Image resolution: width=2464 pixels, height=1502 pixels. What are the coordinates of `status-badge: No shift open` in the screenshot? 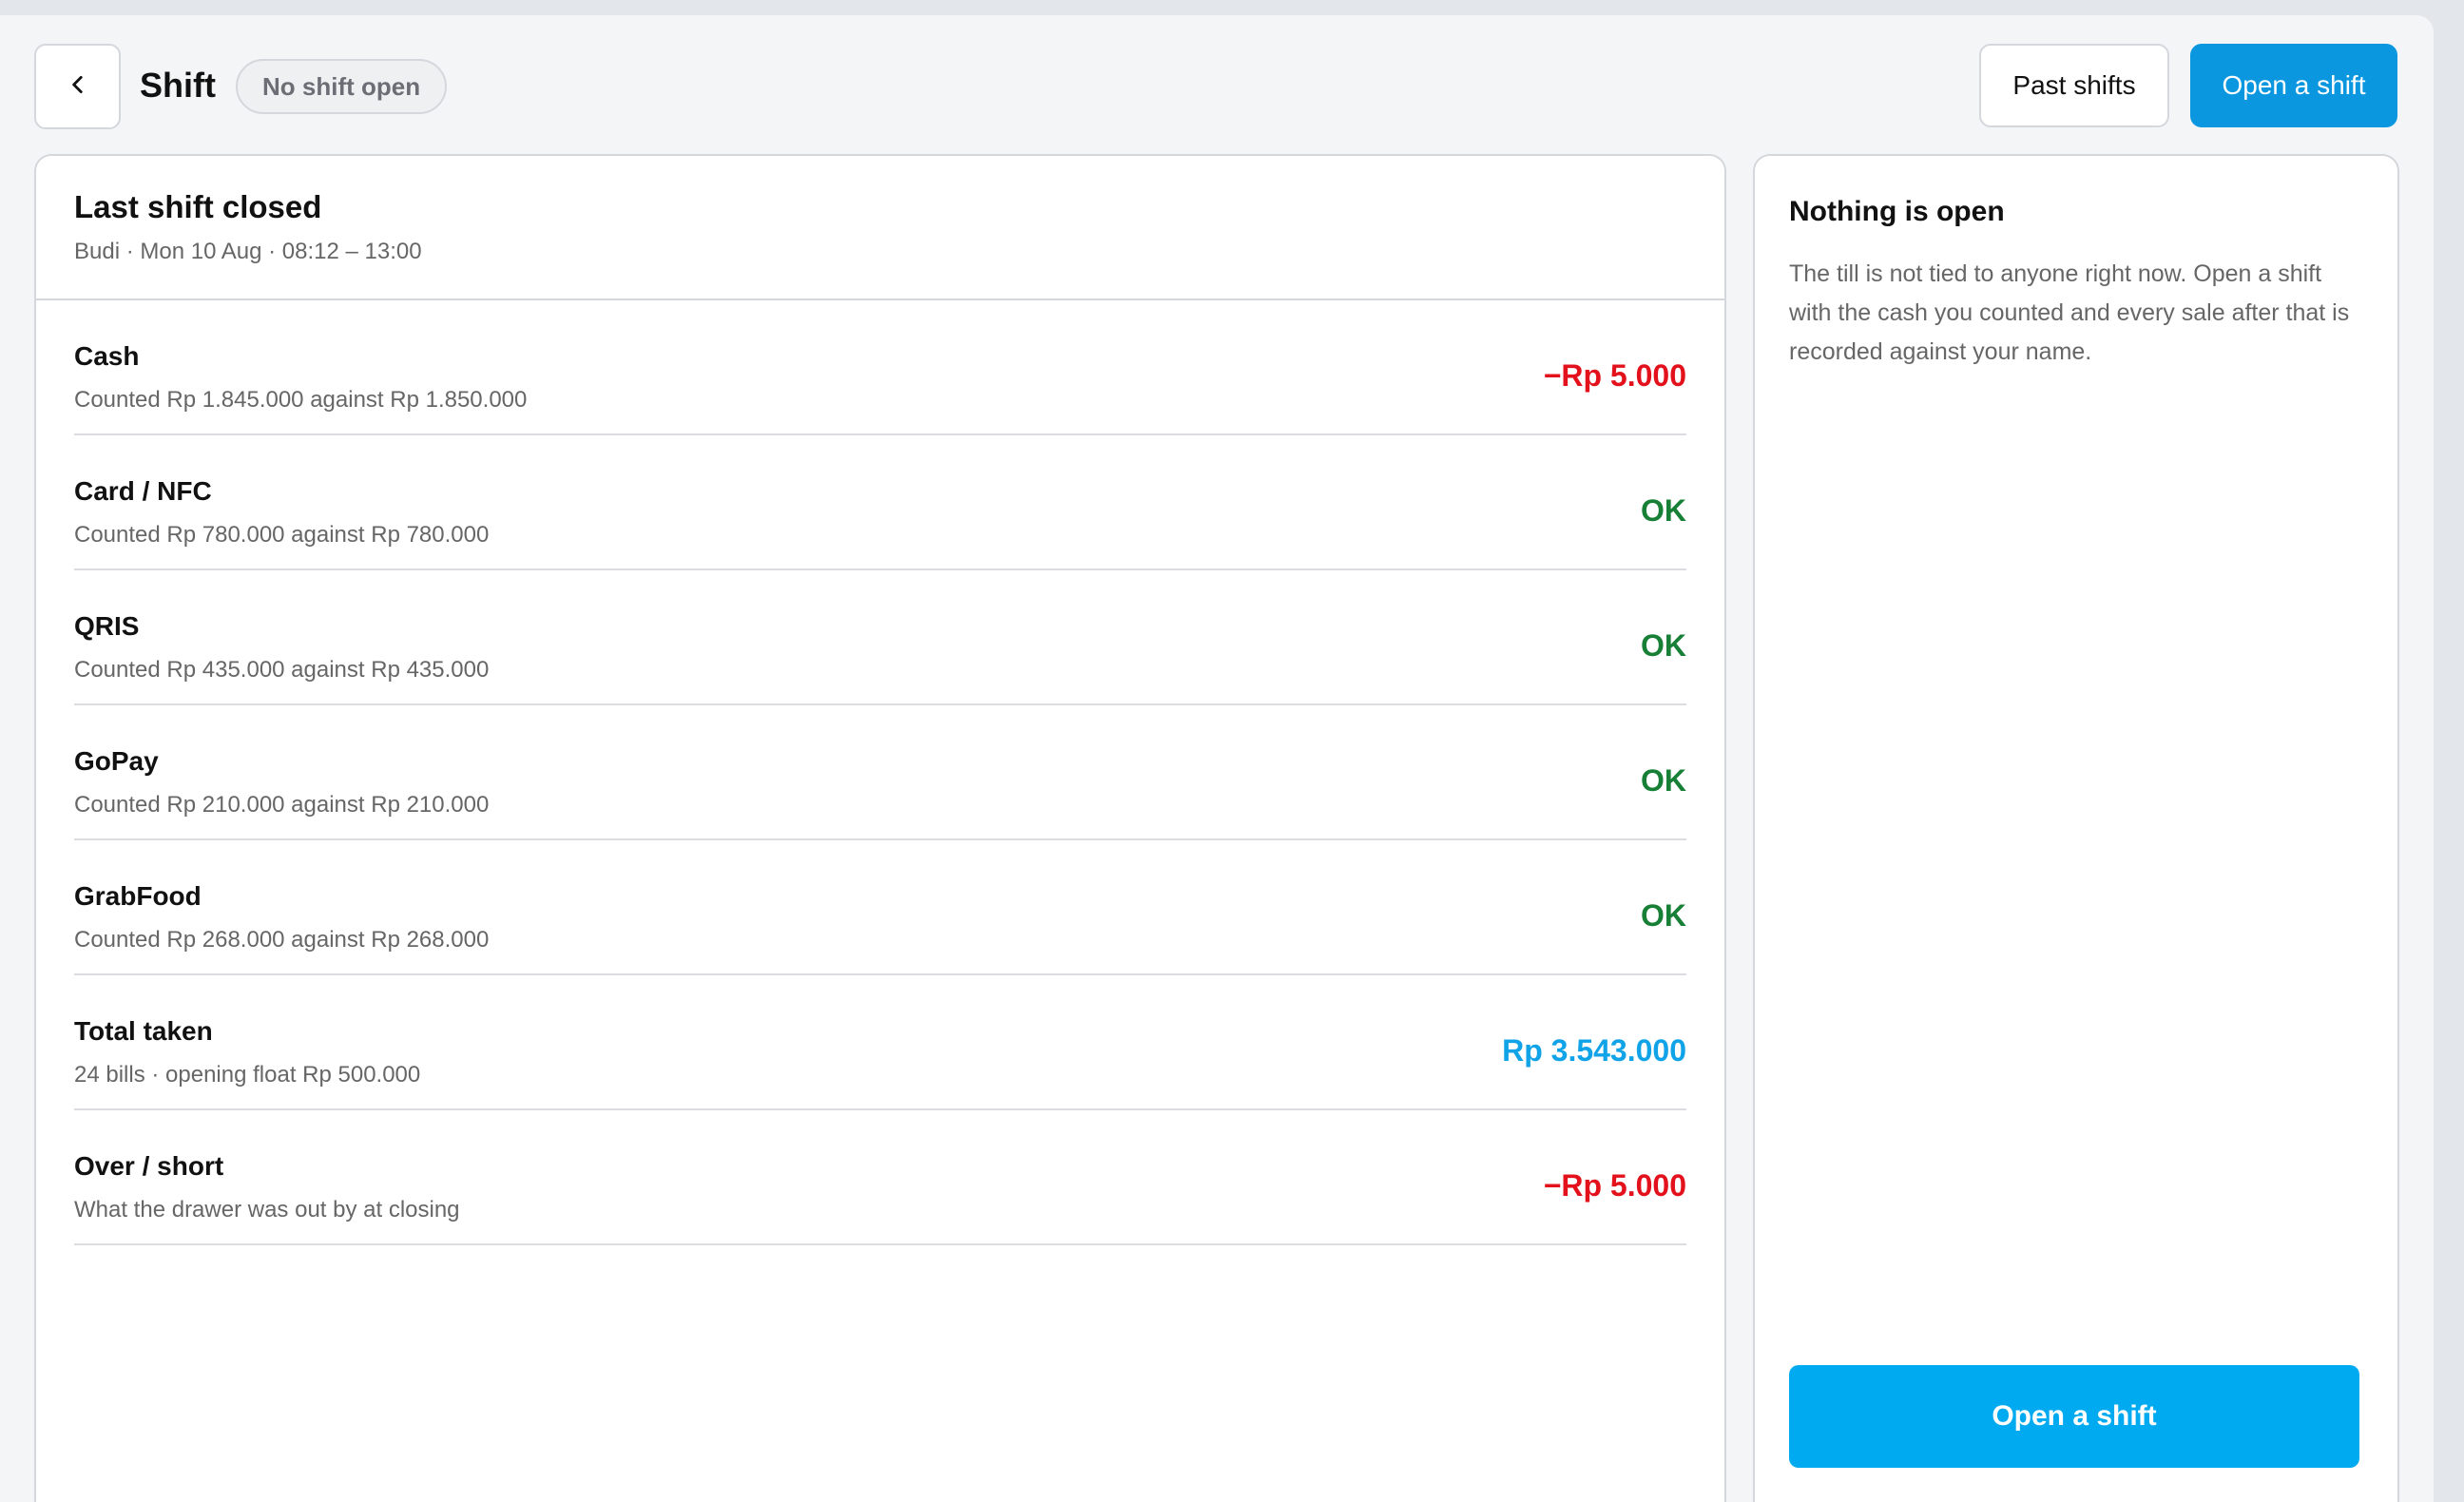 It's located at (342, 86).